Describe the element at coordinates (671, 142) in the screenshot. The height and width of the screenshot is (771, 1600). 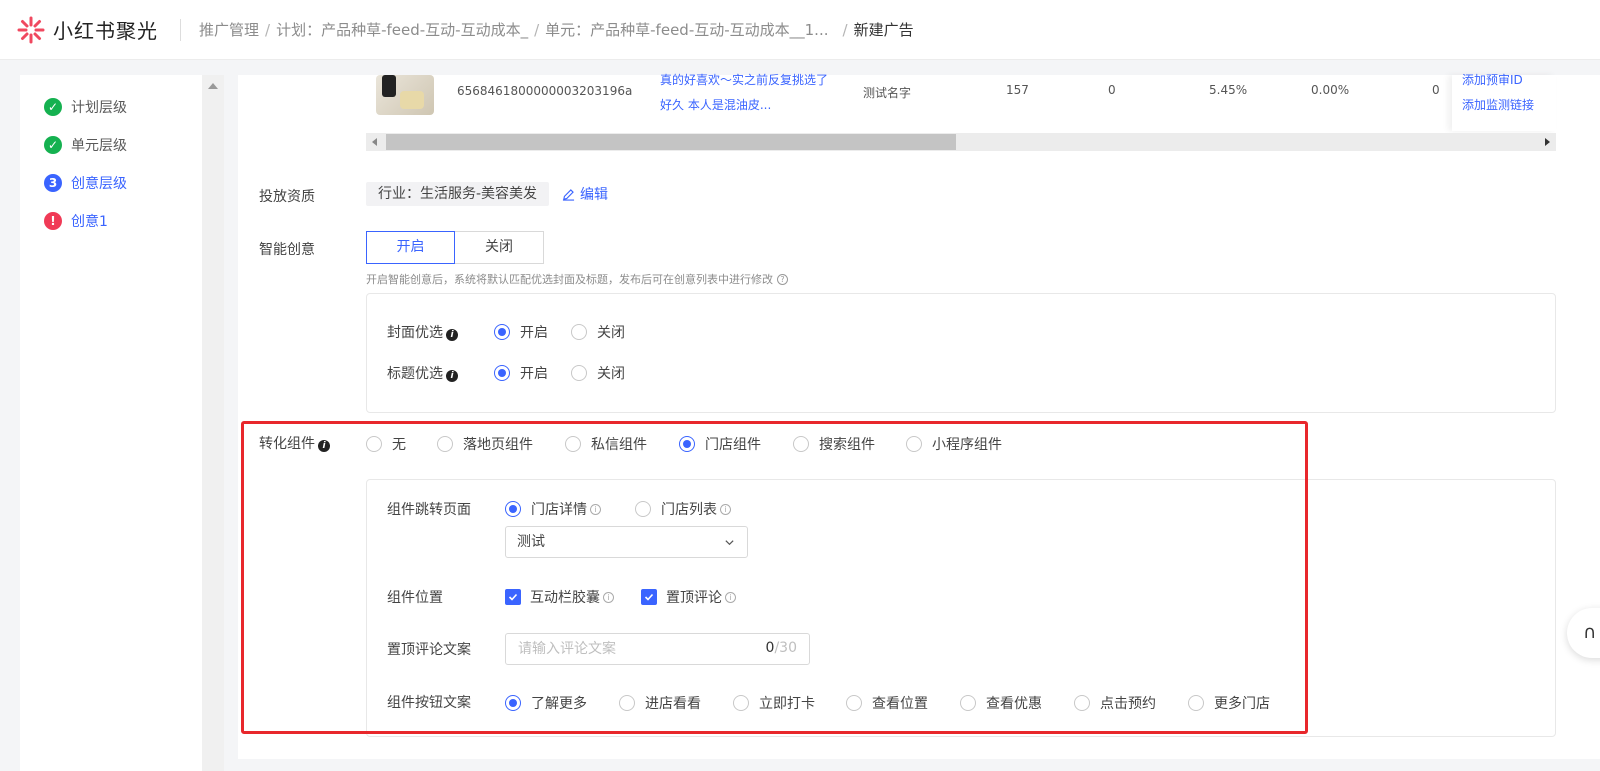
I see `scrollbar-thumb` at that location.